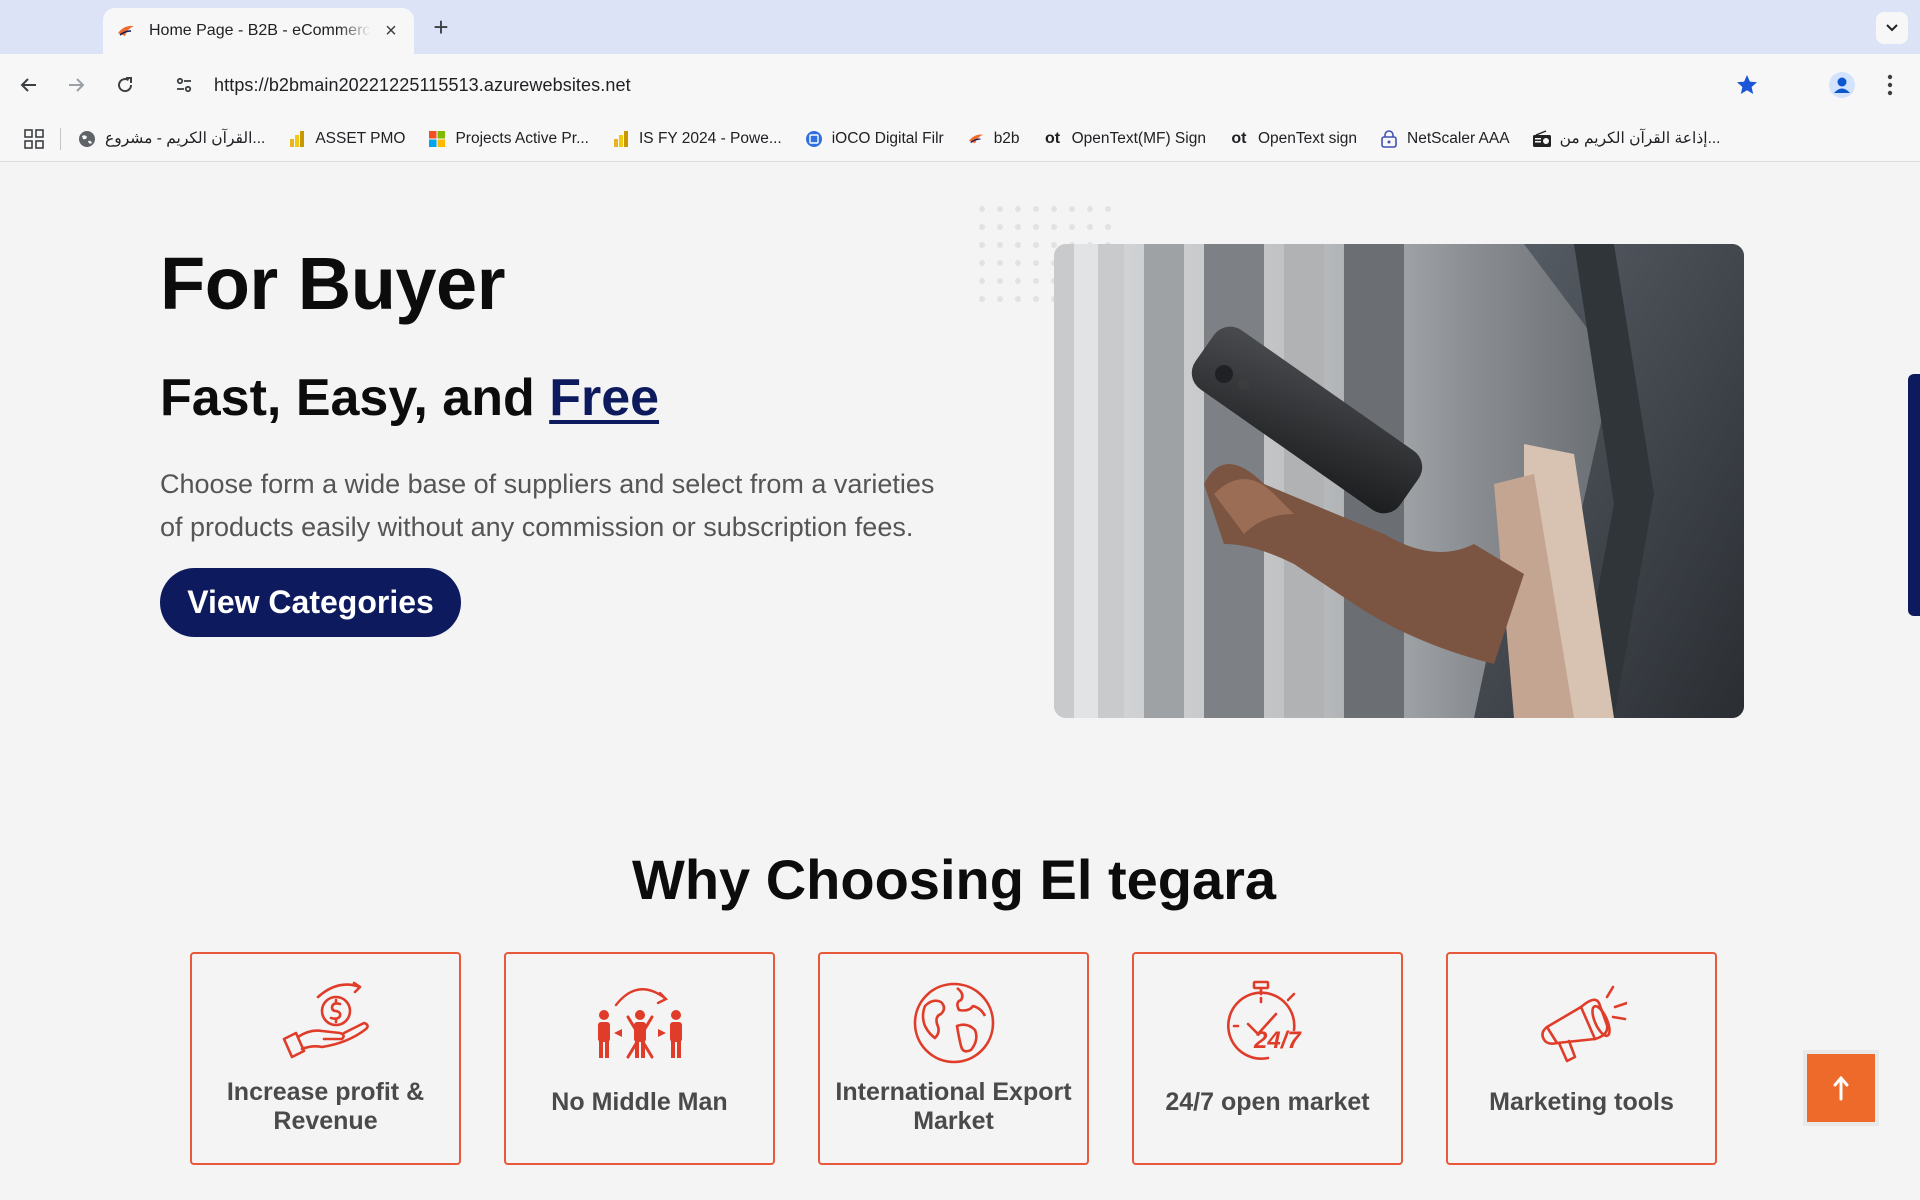 The height and width of the screenshot is (1200, 1920). What do you see at coordinates (184, 85) in the screenshot?
I see `site-info-icon` at bounding box center [184, 85].